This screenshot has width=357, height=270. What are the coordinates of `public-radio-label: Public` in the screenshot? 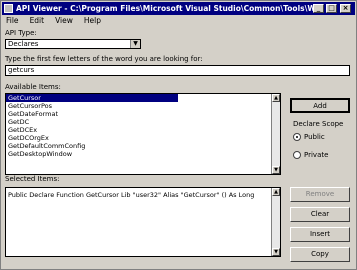 It's located at (314, 137).